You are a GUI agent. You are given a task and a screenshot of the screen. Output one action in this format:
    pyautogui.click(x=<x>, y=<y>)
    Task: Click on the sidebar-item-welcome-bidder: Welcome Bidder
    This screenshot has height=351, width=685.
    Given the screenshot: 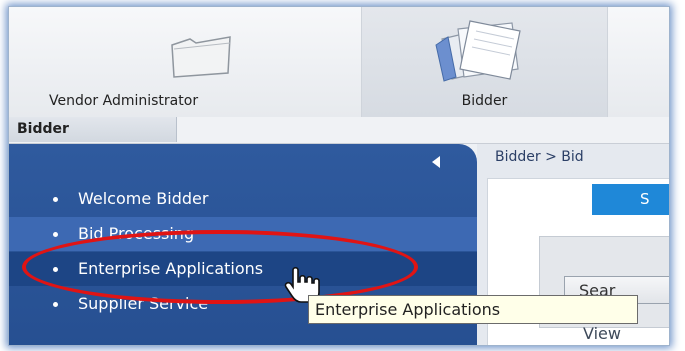 What is the action you would take?
    pyautogui.click(x=243, y=199)
    